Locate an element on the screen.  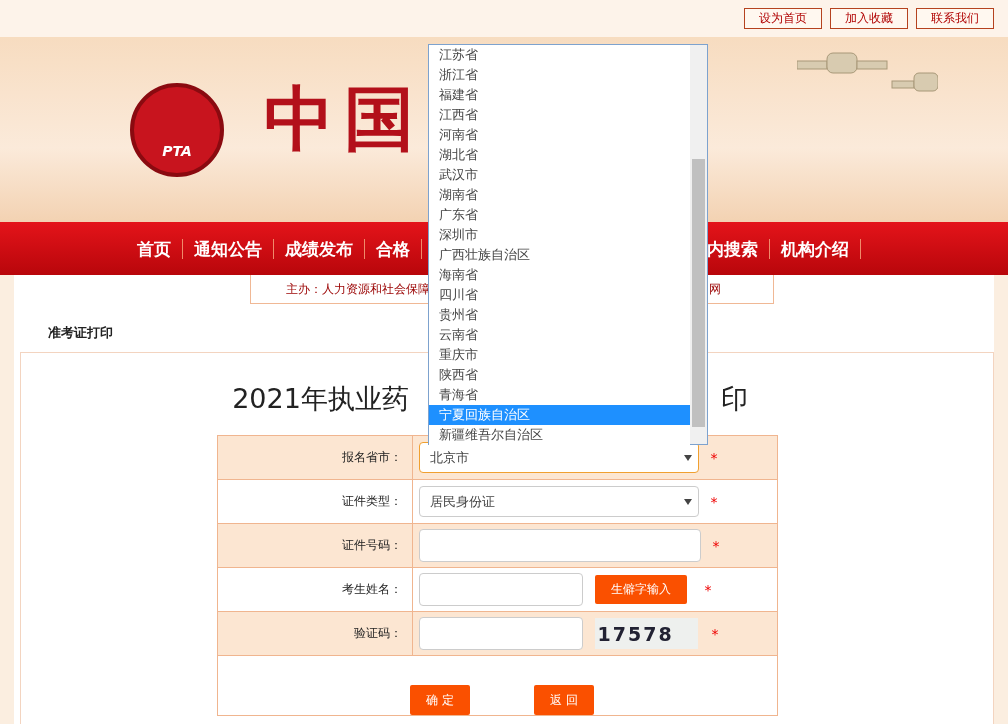
logo-emblem: PTA is located at coordinates (177, 129).